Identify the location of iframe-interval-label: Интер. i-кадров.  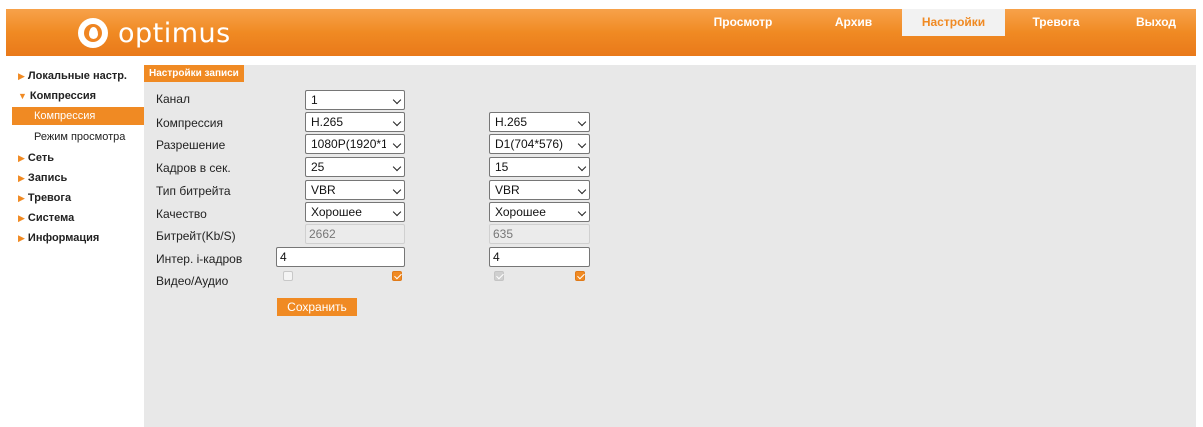
(199, 259).